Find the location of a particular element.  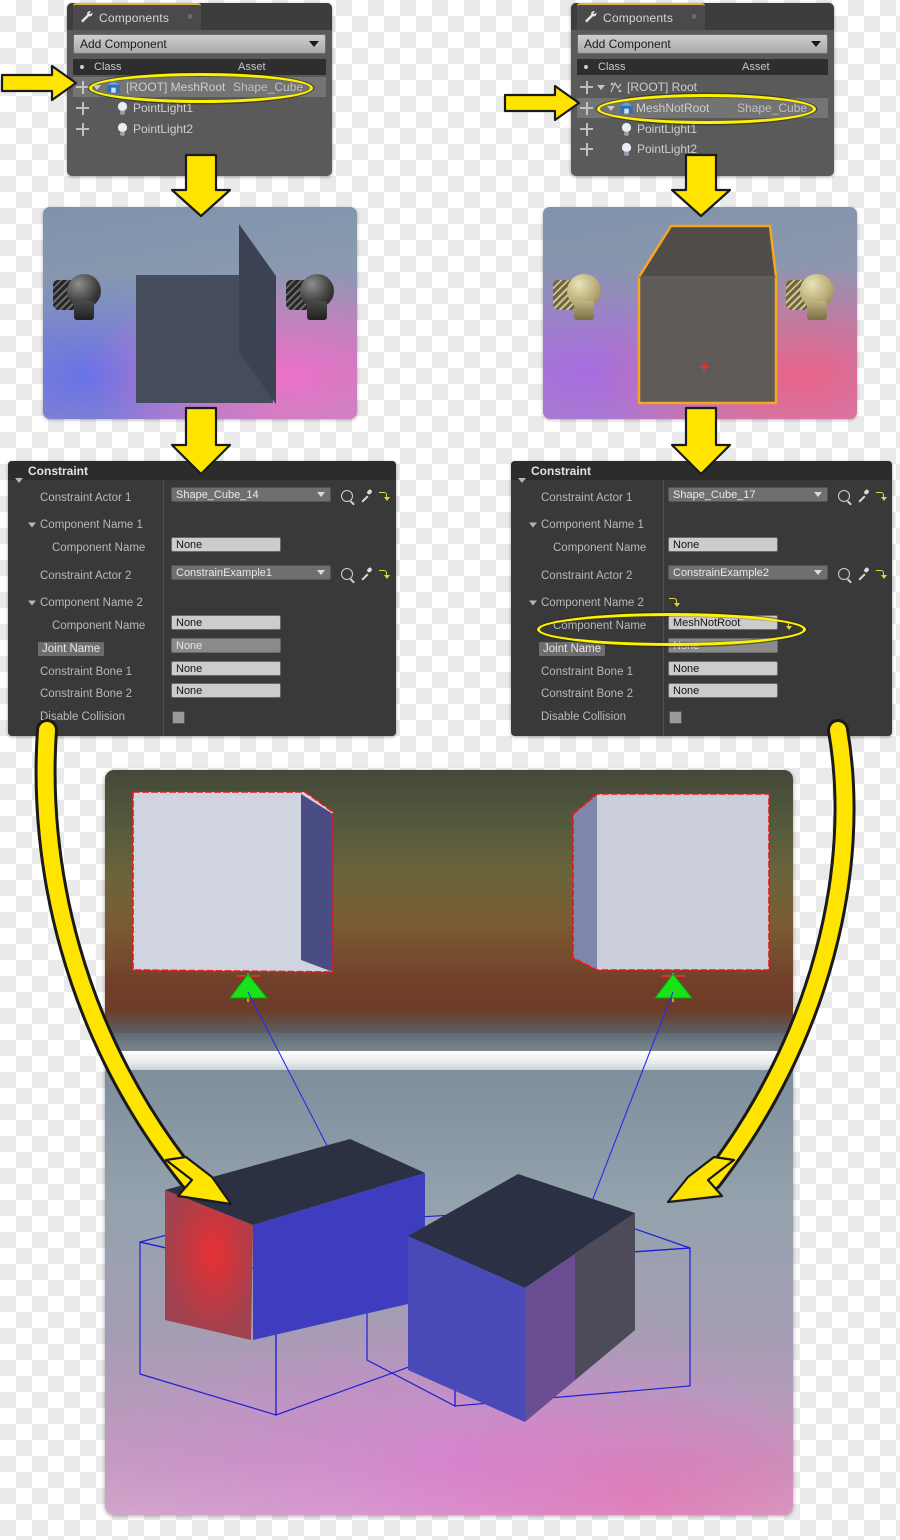

constraint-actor-1-combo: Shape_Cube_14 is located at coordinates (251, 494).